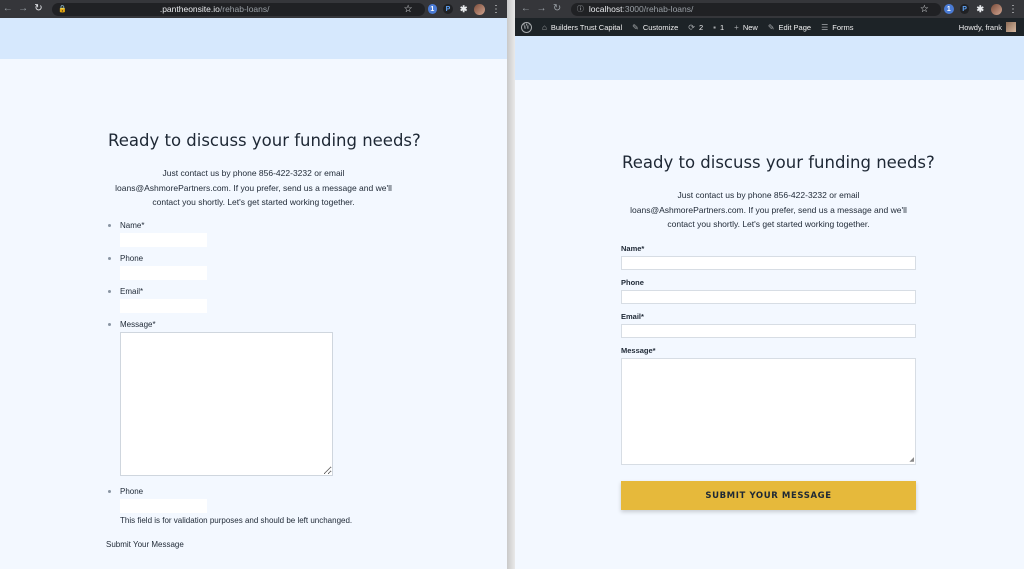 The height and width of the screenshot is (569, 1024). Describe the element at coordinates (264, 140) in the screenshot. I see `page-heading: Ready to discuss your funding needs?` at that location.